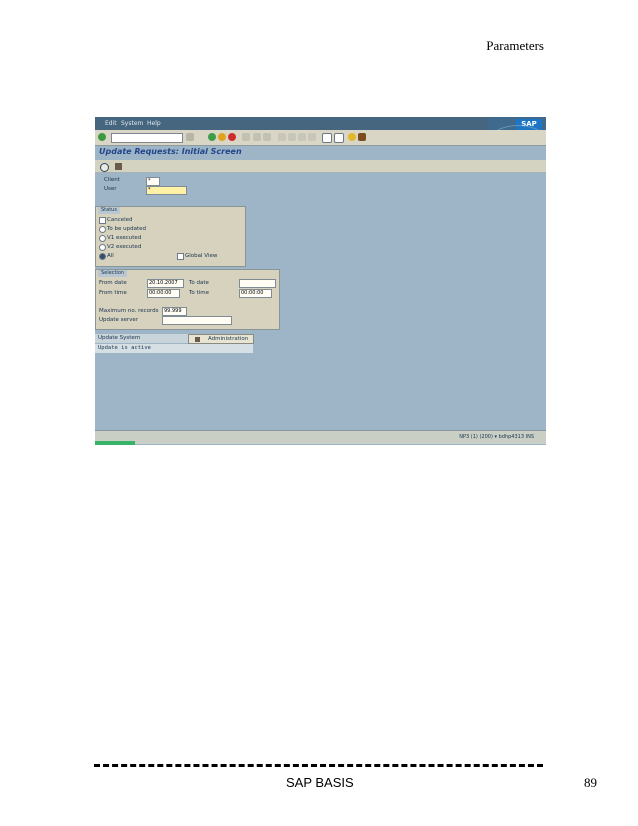 This screenshot has width=638, height=826. Describe the element at coordinates (320, 782) in the screenshot. I see `footer-title: SAP BASIS` at that location.